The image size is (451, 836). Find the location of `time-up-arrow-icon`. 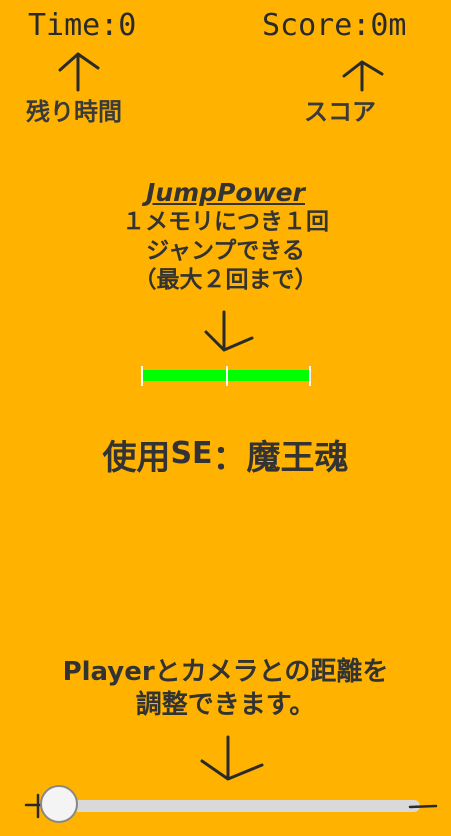

time-up-arrow-icon is located at coordinates (79, 72).